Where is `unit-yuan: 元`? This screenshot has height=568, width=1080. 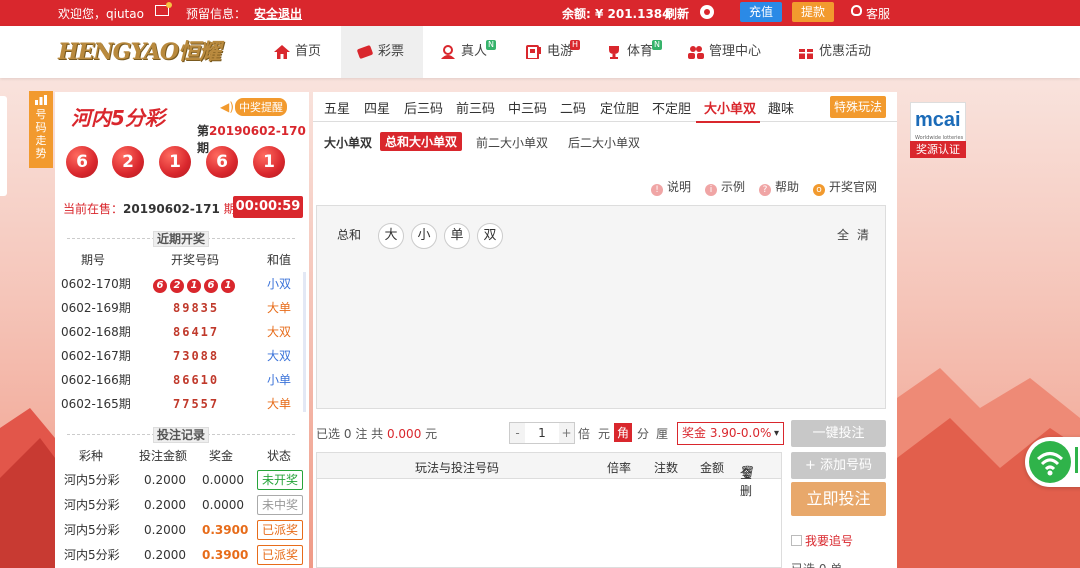 unit-yuan: 元 is located at coordinates (604, 433).